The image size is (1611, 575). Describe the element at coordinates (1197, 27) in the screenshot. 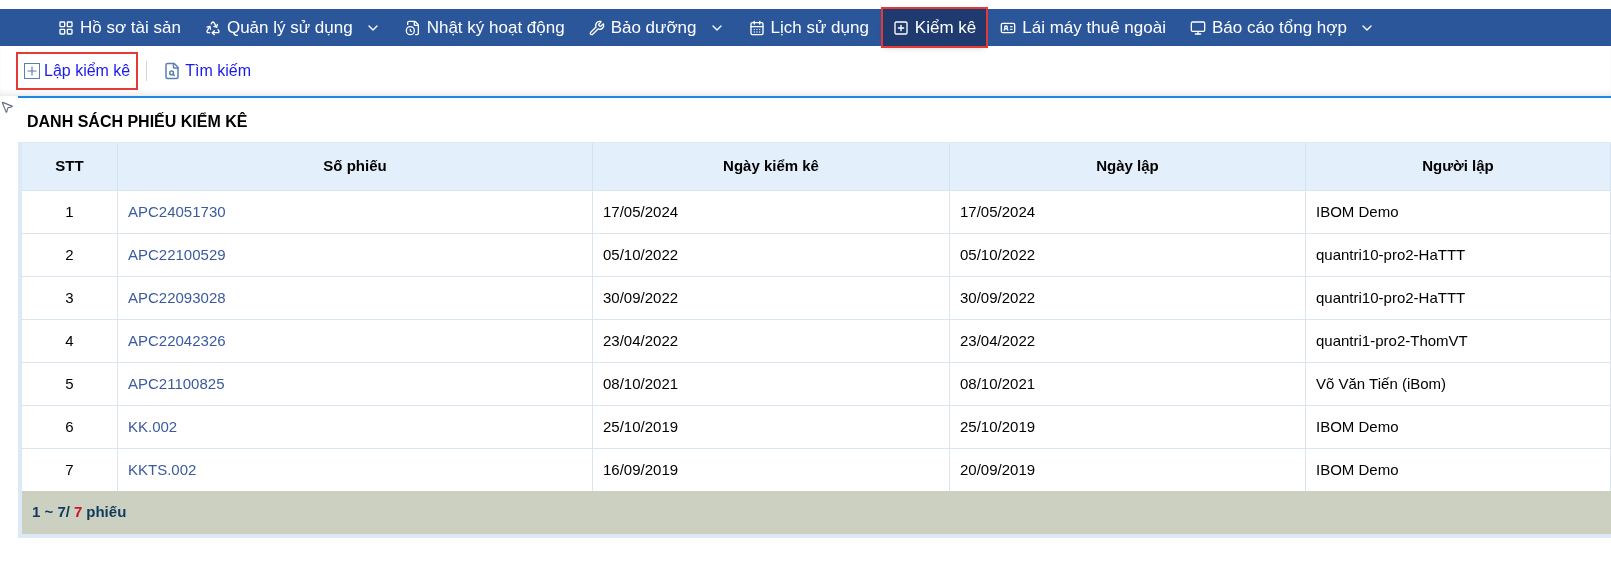

I see `monitor-icon` at that location.